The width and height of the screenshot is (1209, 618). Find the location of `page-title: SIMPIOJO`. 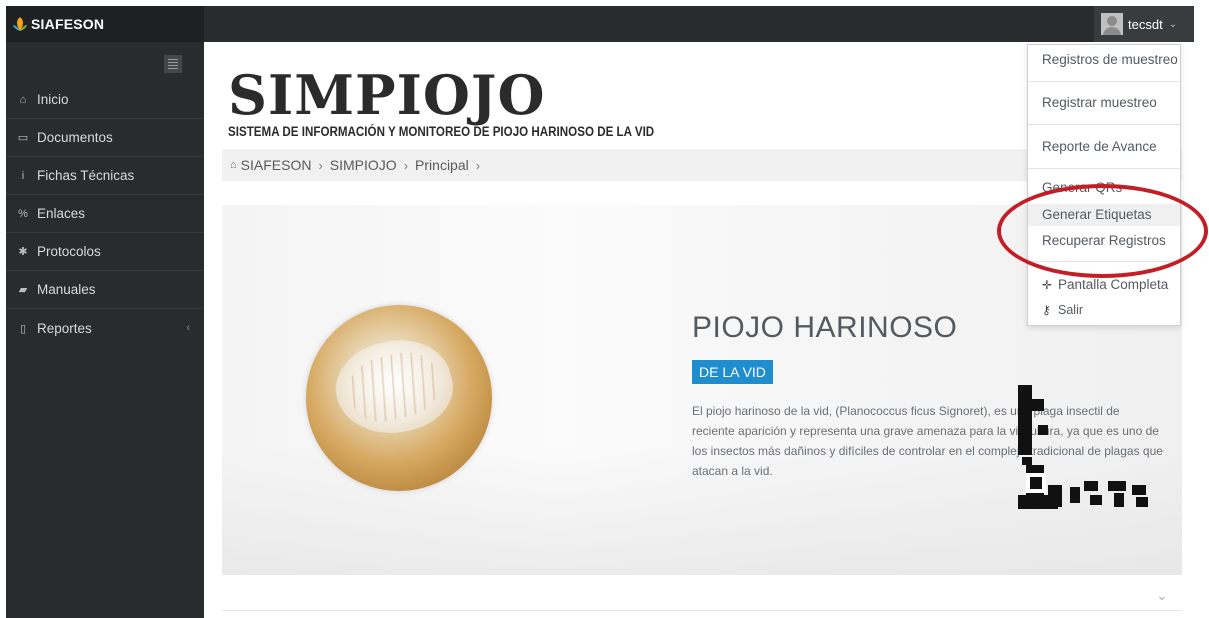

page-title: SIMPIOJO is located at coordinates (387, 95).